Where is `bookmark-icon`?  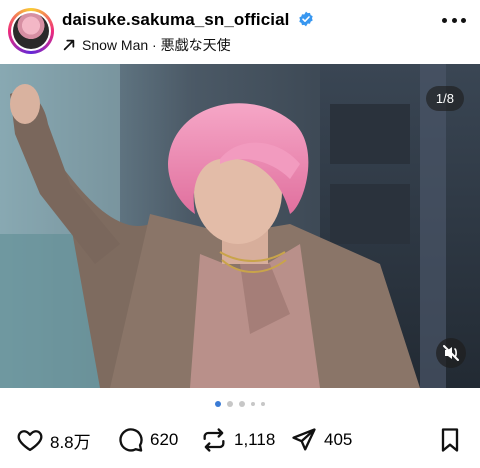 bookmark-icon is located at coordinates (450, 440).